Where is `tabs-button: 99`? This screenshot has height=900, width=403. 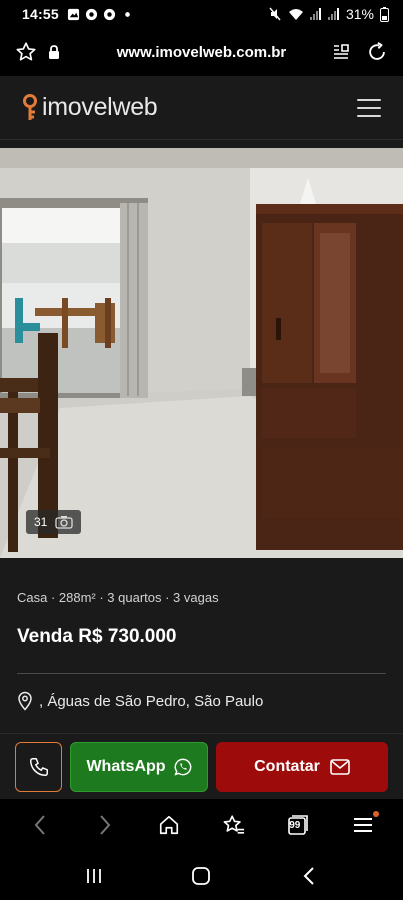 tabs-button: 99 is located at coordinates (298, 825).